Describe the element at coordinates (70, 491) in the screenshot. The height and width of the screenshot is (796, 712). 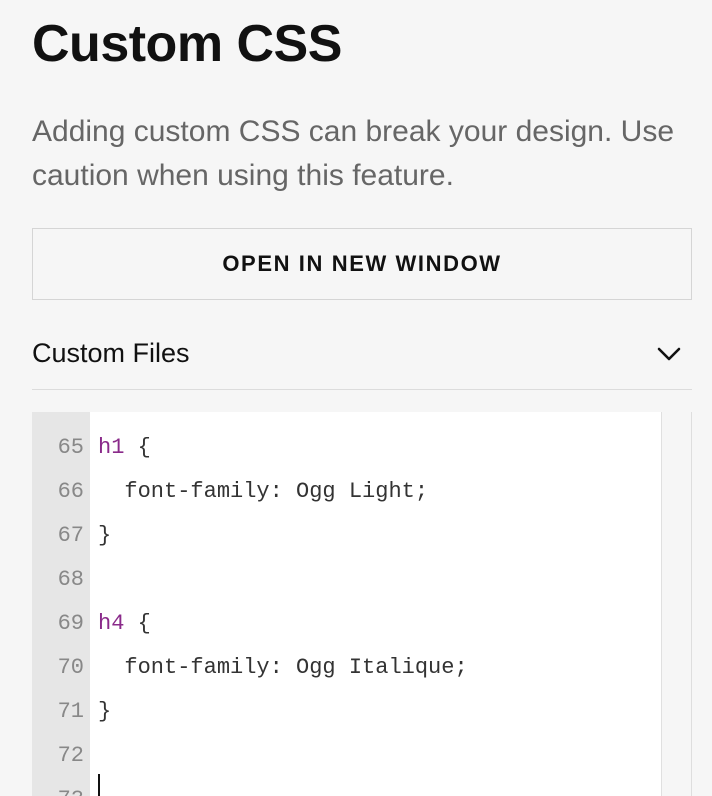
I see `line-number: 66` at that location.